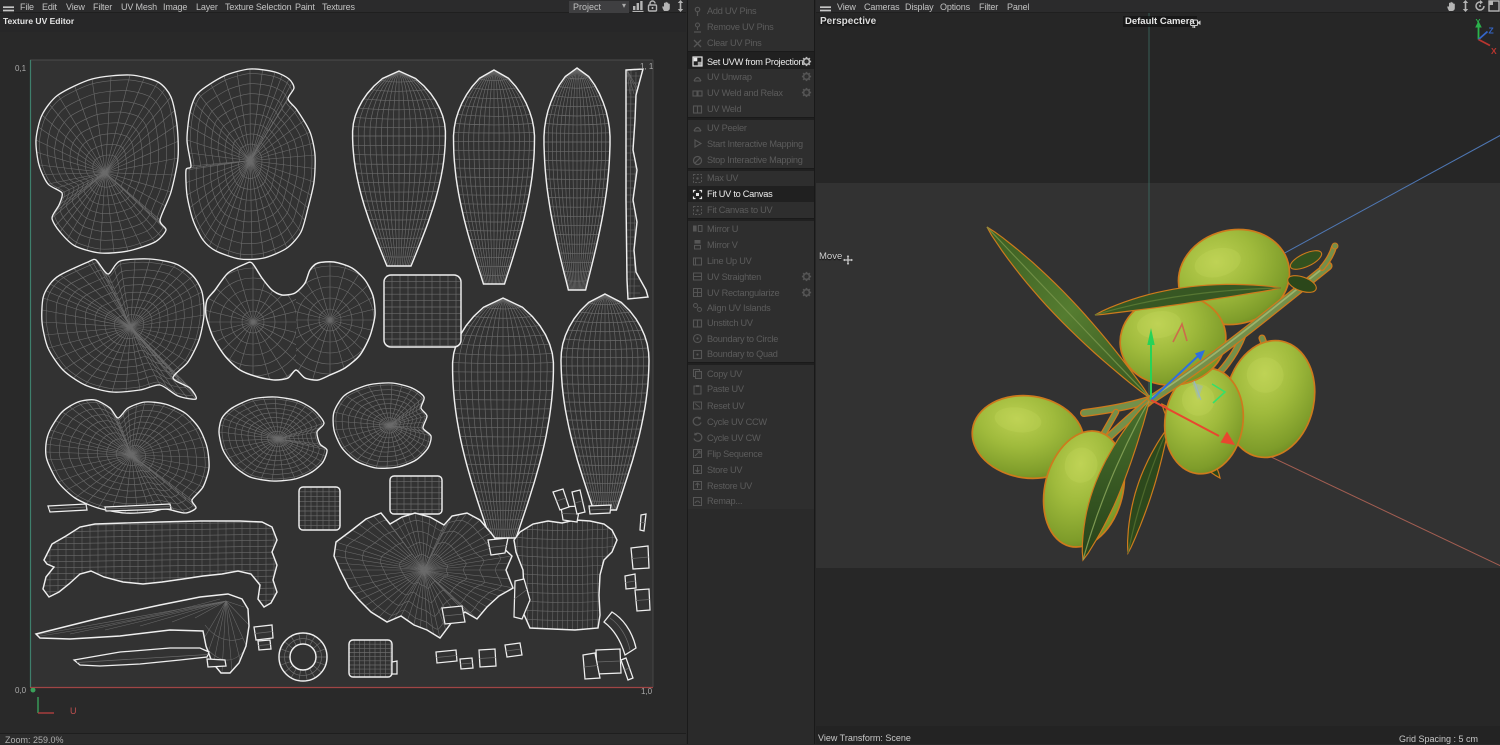 The image size is (1500, 745). I want to click on svg-text: Y, so click(1478, 21).